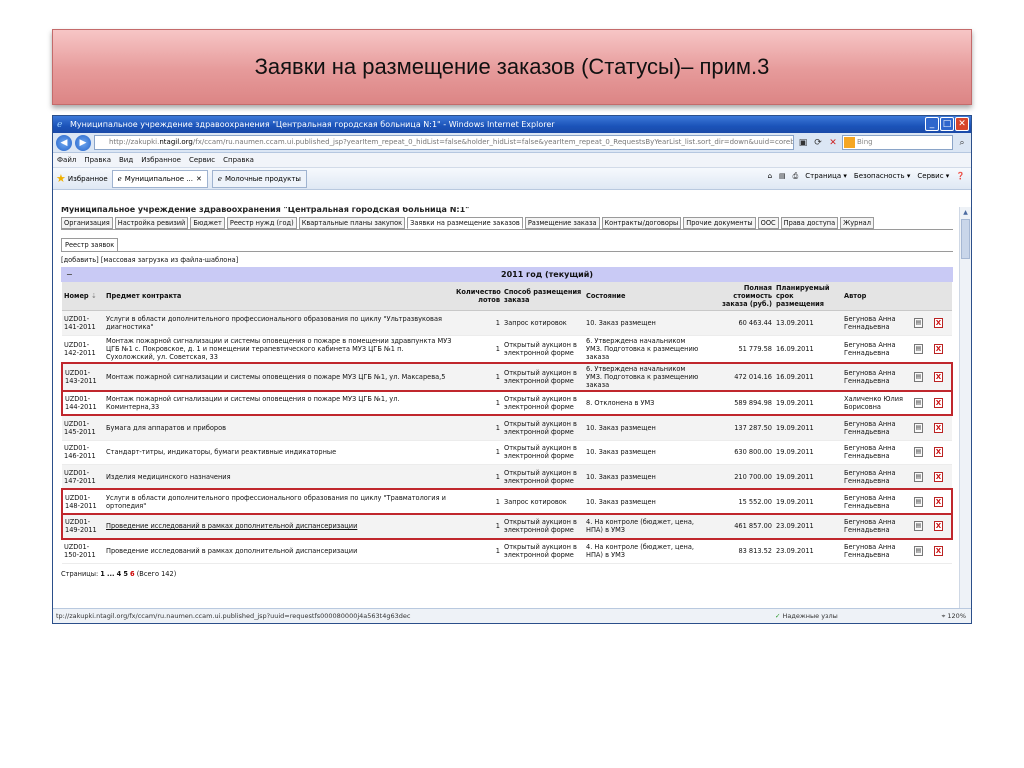 This screenshot has height=768, width=1024. What do you see at coordinates (882, 176) in the screenshot?
I see `safety-menu: Безопасность ▾` at bounding box center [882, 176].